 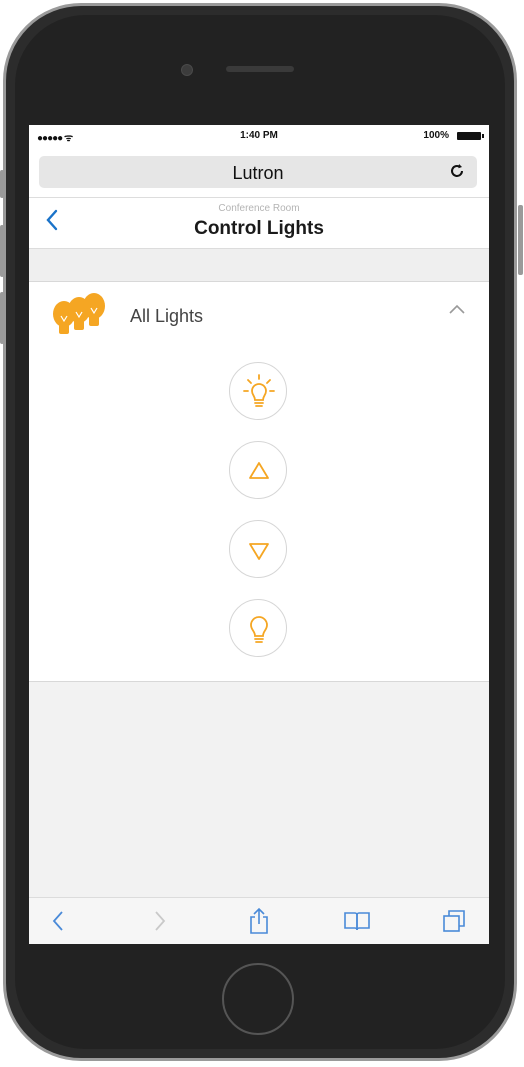 What do you see at coordinates (436, 135) in the screenshot?
I see `battery-percent: 100%` at bounding box center [436, 135].